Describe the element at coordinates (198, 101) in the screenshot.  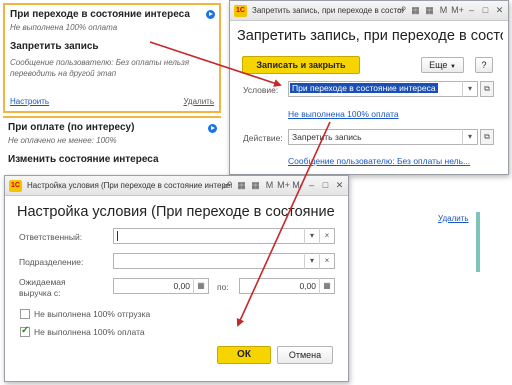
I see `delete-link: Удалить` at that location.